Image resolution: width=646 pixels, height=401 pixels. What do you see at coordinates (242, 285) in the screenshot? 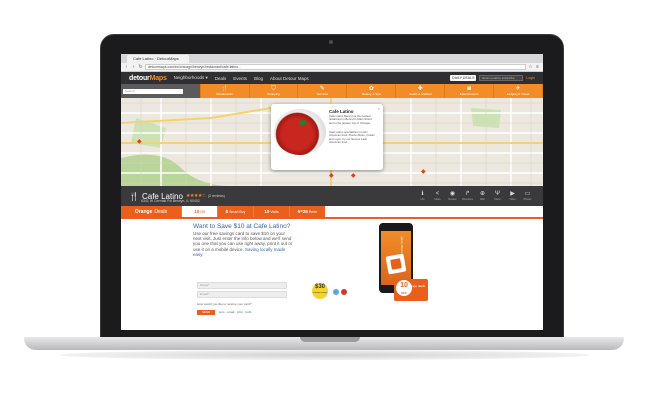
I see `name-field: Name*` at bounding box center [242, 285].